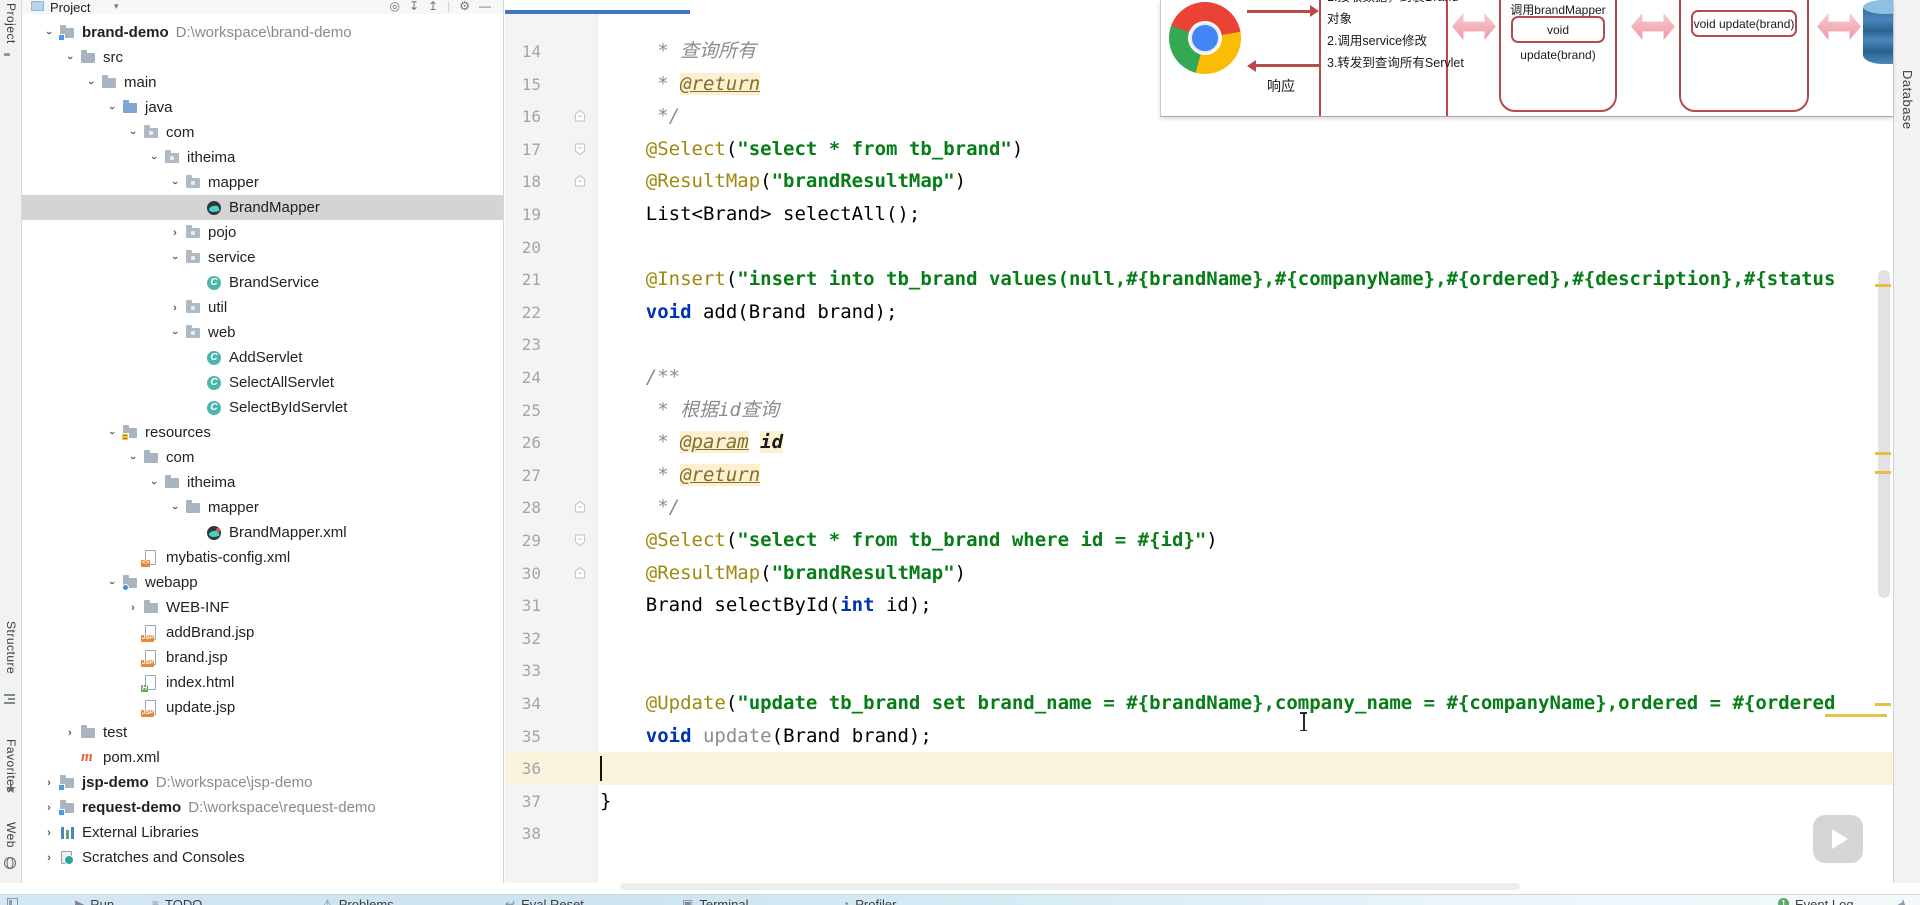  Describe the element at coordinates (1816, 901) in the screenshot. I see `event-log-button: 1 Event Log` at that location.